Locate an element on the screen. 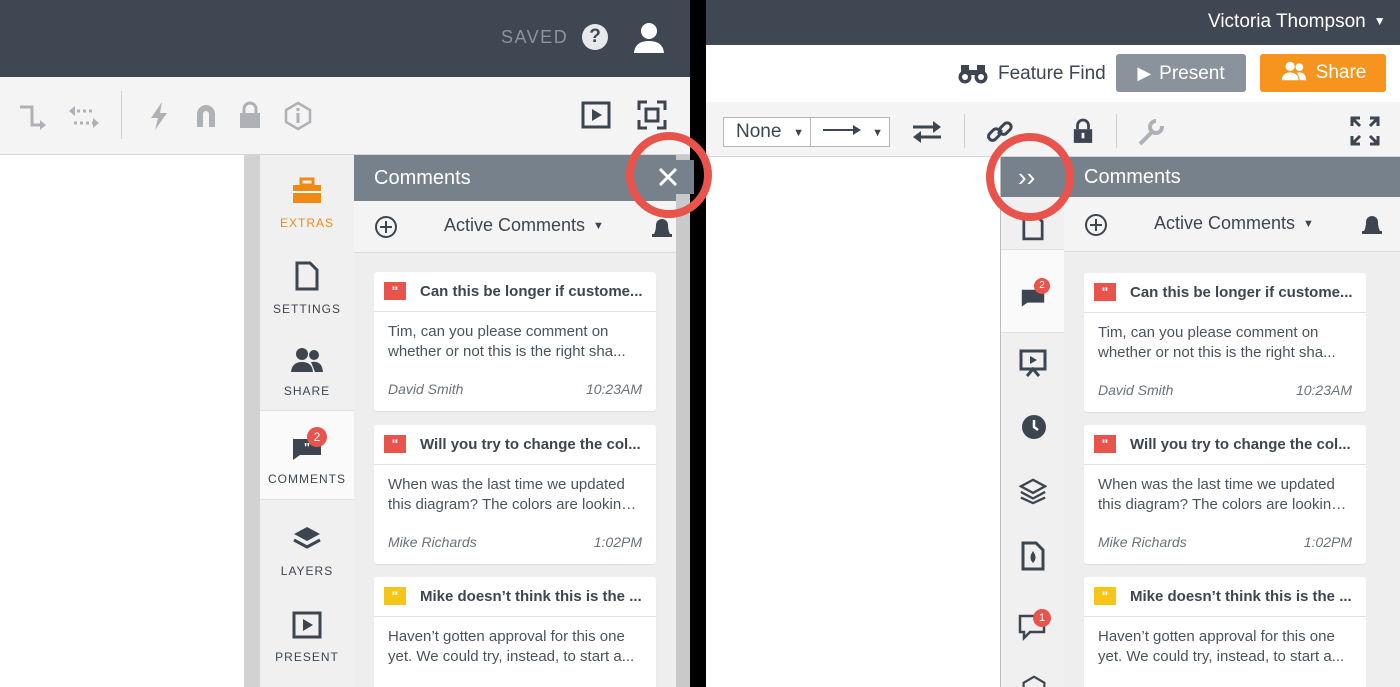 Image resolution: width=1400 pixels, height=687 pixels. presentation-icon is located at coordinates (1033, 363).